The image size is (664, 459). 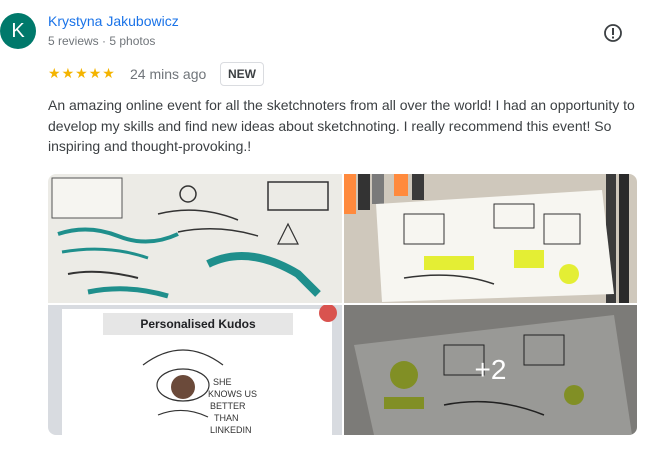 I want to click on new-badge: NEW, so click(x=242, y=74).